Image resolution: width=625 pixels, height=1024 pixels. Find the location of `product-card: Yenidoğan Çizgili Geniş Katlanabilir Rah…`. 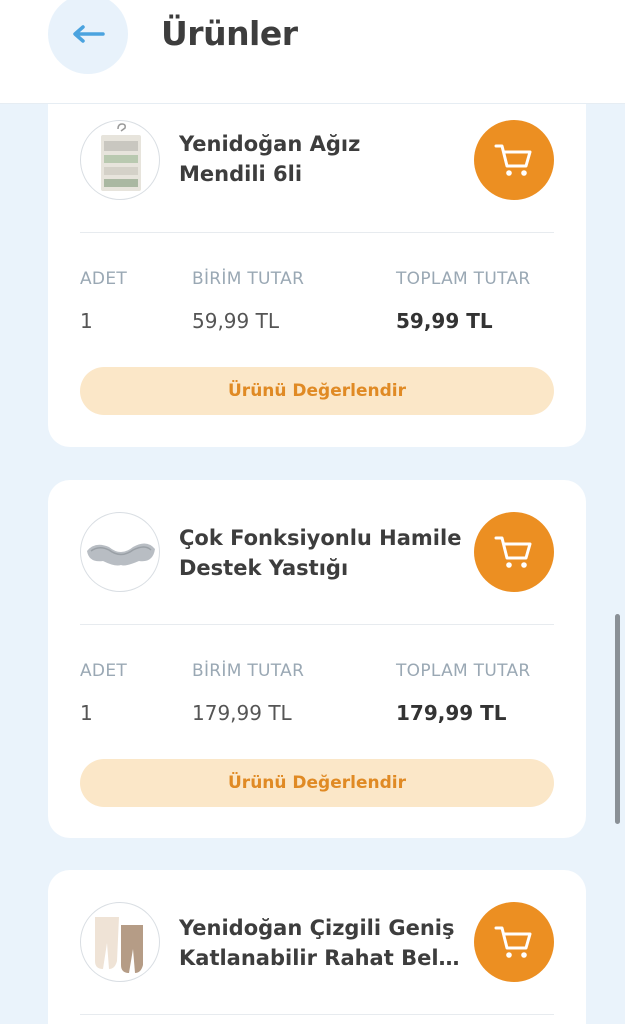

product-card: Yenidoğan Çizgili Geniş Katlanabilir Rah… is located at coordinates (317, 947).